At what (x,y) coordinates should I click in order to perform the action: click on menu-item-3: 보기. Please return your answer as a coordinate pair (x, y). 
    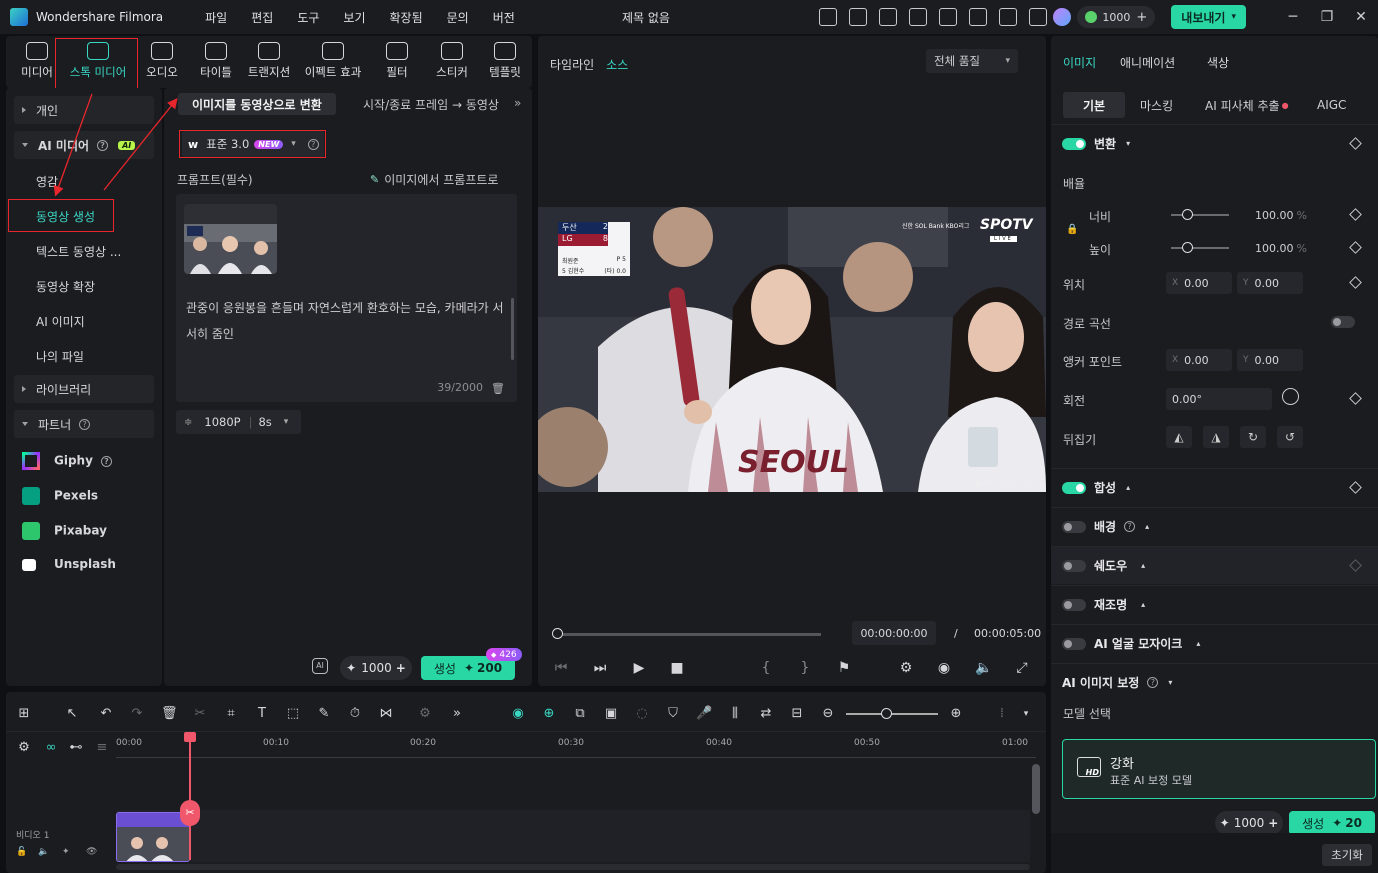
    Looking at the image, I should click on (354, 17).